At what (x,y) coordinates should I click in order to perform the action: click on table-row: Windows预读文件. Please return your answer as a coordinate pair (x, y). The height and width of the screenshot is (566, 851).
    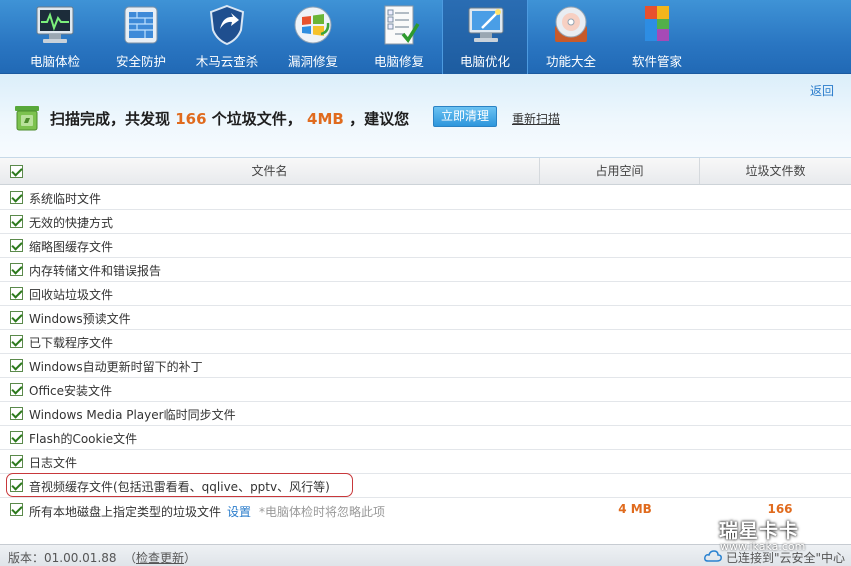
    Looking at the image, I should click on (425, 318).